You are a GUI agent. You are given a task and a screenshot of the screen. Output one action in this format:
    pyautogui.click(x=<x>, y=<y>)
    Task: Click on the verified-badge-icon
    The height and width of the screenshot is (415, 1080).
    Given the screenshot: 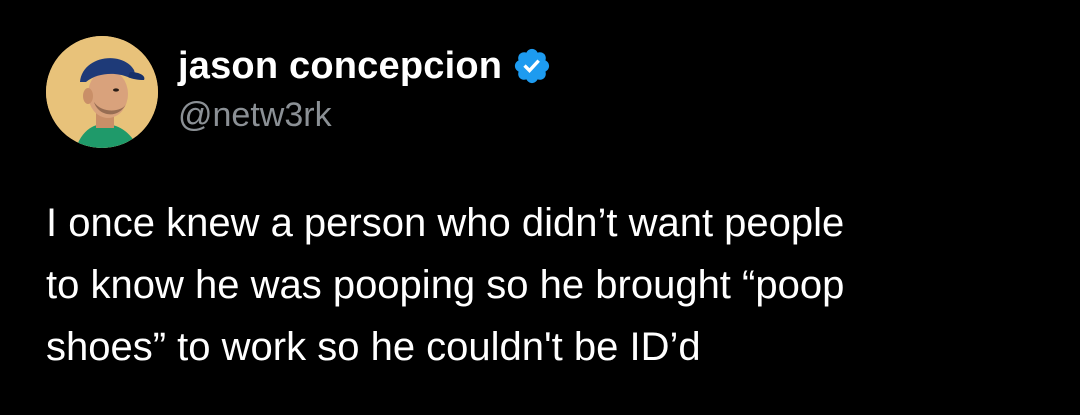 What is the action you would take?
    pyautogui.click(x=532, y=66)
    